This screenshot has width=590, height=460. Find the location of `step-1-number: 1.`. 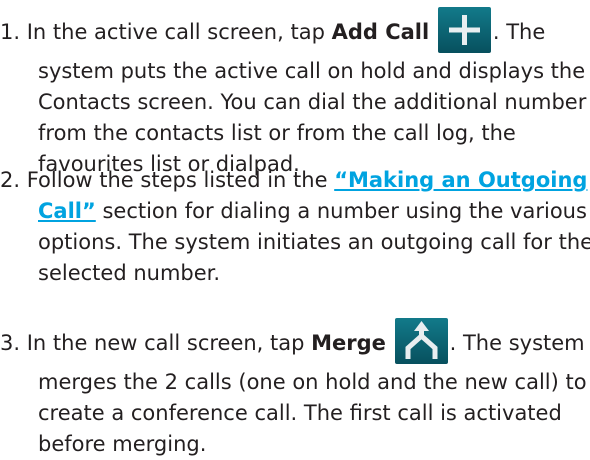

step-1-number: 1. is located at coordinates (10, 32).